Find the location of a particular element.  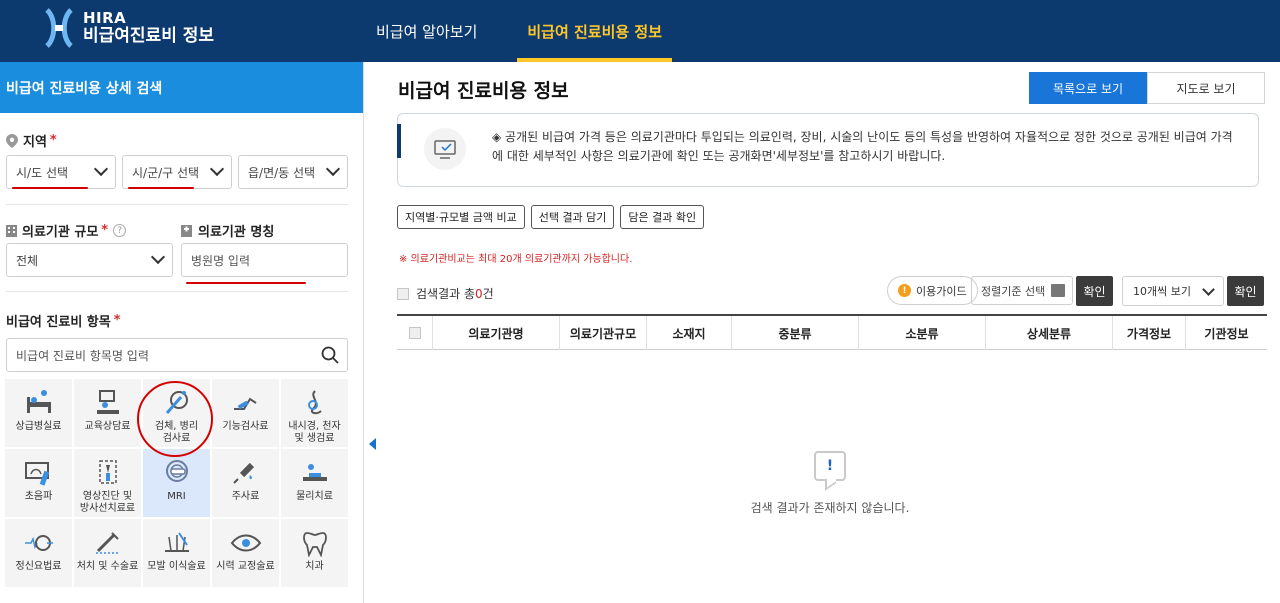

category-ultrasound: 초음파 is located at coordinates (38, 483).